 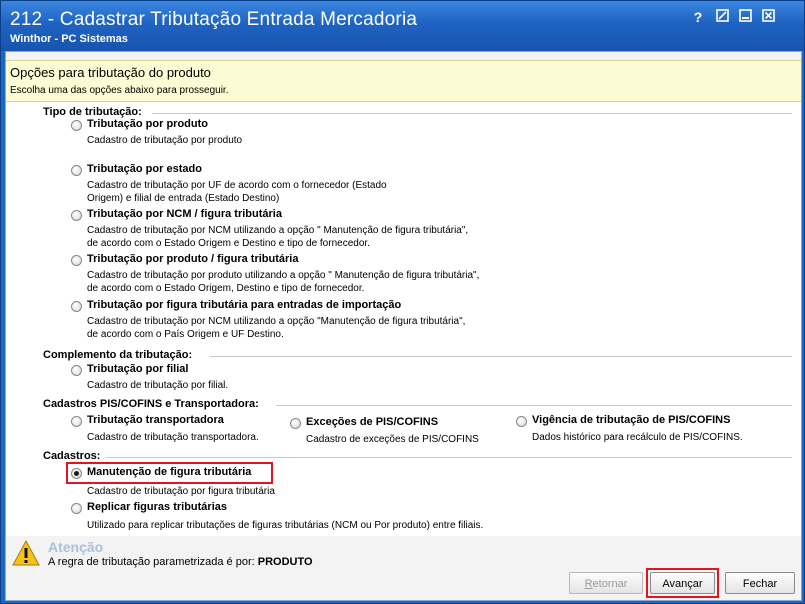 I want to click on option-transportadora-desc: Cadastro de tributação transportadora., so click(x=173, y=437).